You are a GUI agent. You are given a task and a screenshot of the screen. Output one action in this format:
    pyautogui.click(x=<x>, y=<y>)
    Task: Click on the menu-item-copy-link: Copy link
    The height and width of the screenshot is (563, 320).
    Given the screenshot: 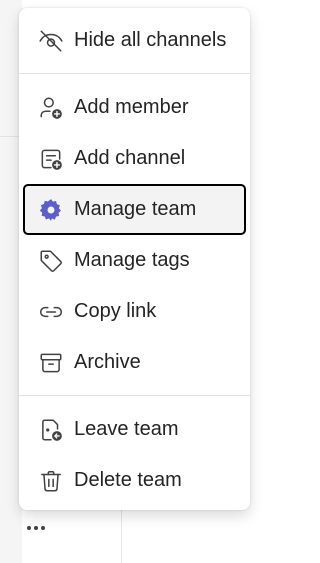 What is the action you would take?
    pyautogui.click(x=134, y=311)
    